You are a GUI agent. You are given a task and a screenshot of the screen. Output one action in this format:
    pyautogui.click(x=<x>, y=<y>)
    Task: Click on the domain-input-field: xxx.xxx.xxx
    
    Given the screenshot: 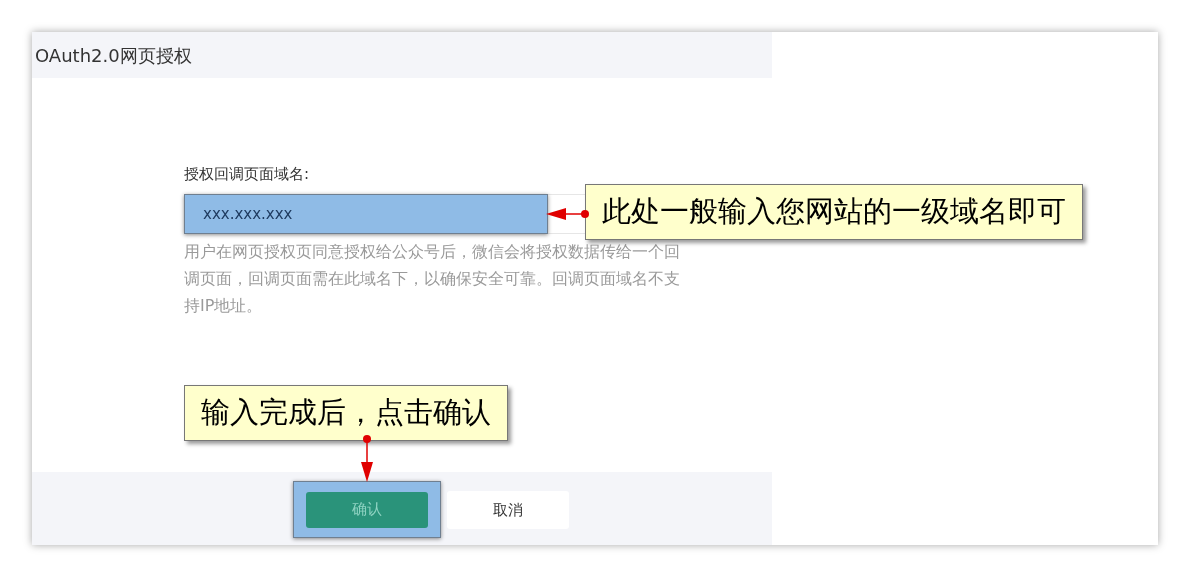 What is the action you would take?
    pyautogui.click(x=366, y=214)
    